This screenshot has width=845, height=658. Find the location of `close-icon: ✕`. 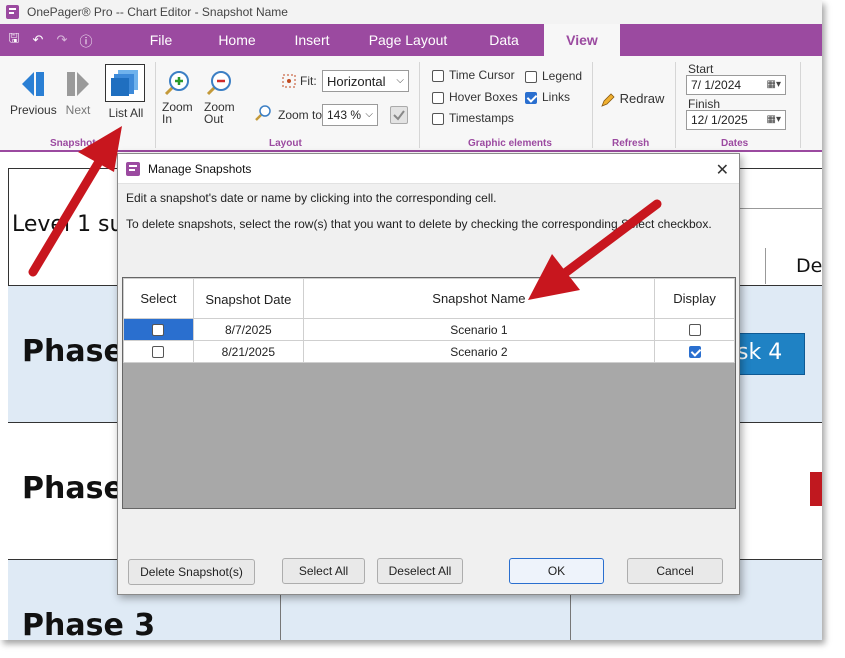

close-icon: ✕ is located at coordinates (722, 170).